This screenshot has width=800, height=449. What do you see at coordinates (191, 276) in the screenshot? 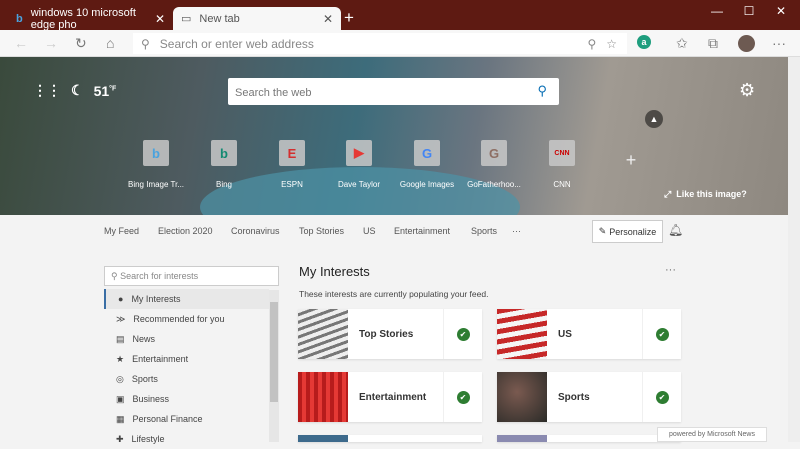
I see `interests-search-input: ⚲ Search for interests` at bounding box center [191, 276].